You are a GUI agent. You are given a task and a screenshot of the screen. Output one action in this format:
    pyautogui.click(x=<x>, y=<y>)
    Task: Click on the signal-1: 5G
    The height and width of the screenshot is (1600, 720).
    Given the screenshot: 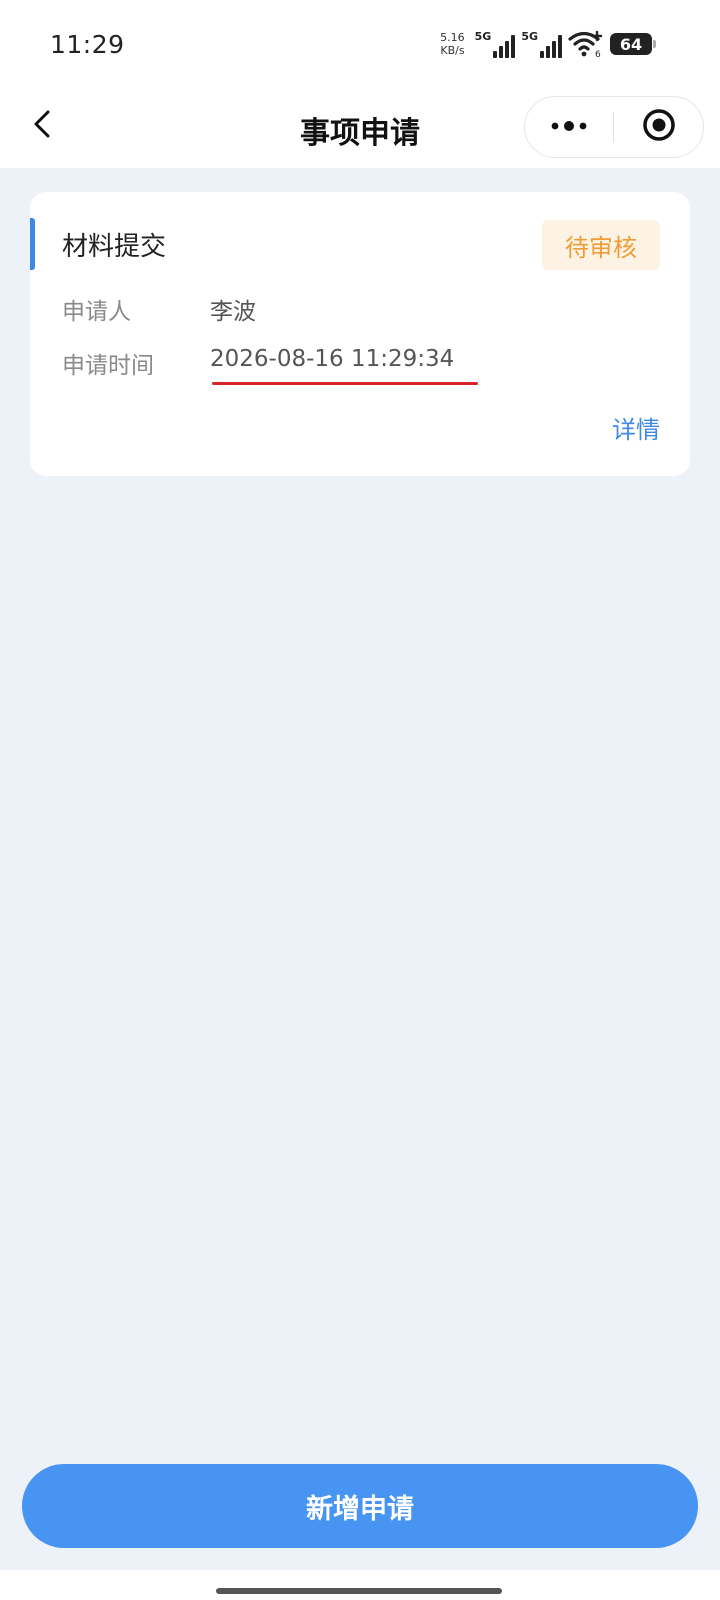 What is the action you would take?
    pyautogui.click(x=495, y=44)
    